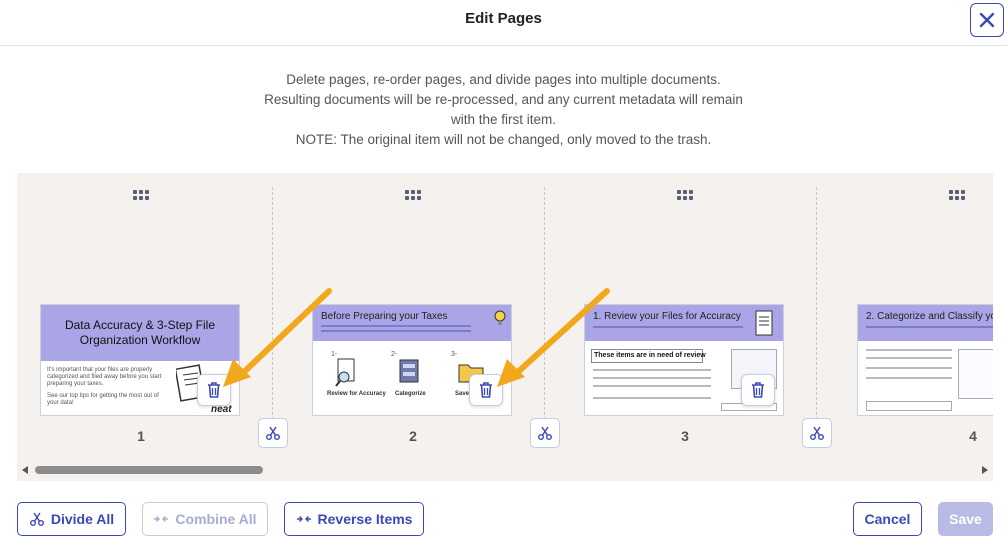  Describe the element at coordinates (503, 119) in the screenshot. I see `instructions-line: with the first item.` at that location.